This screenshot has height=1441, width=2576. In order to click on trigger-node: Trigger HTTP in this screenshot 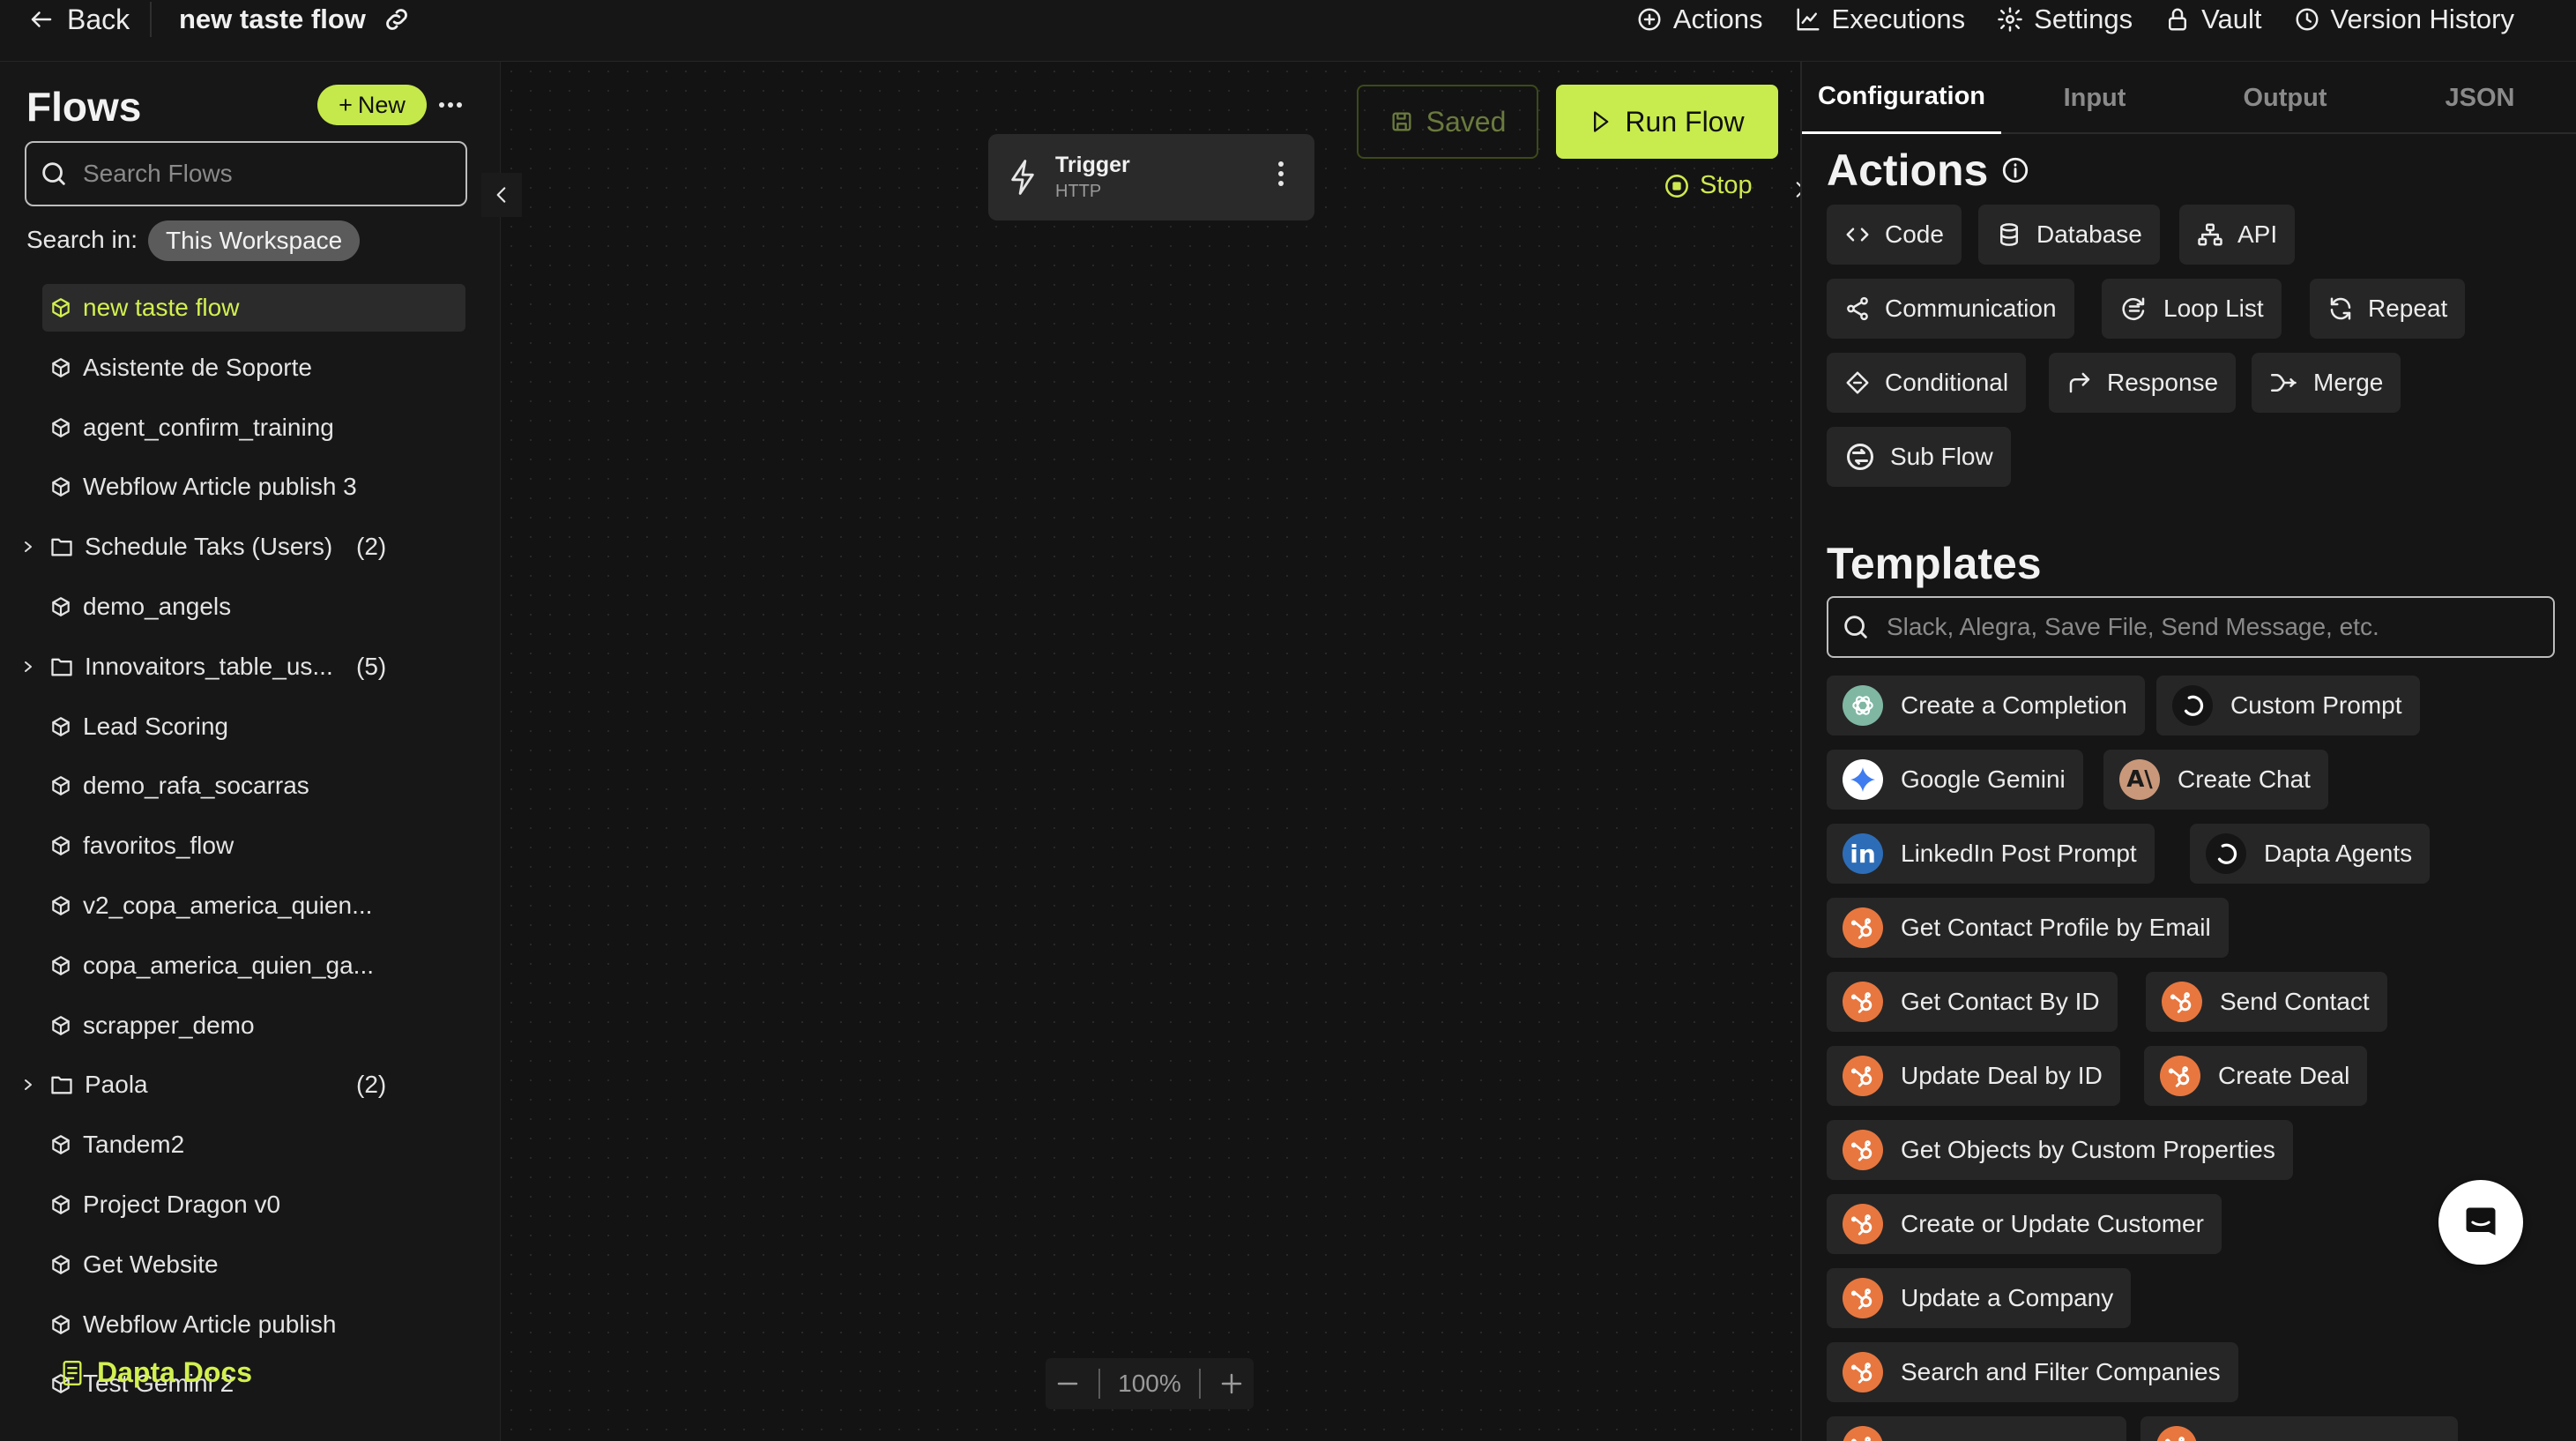, I will do `click(1151, 177)`.